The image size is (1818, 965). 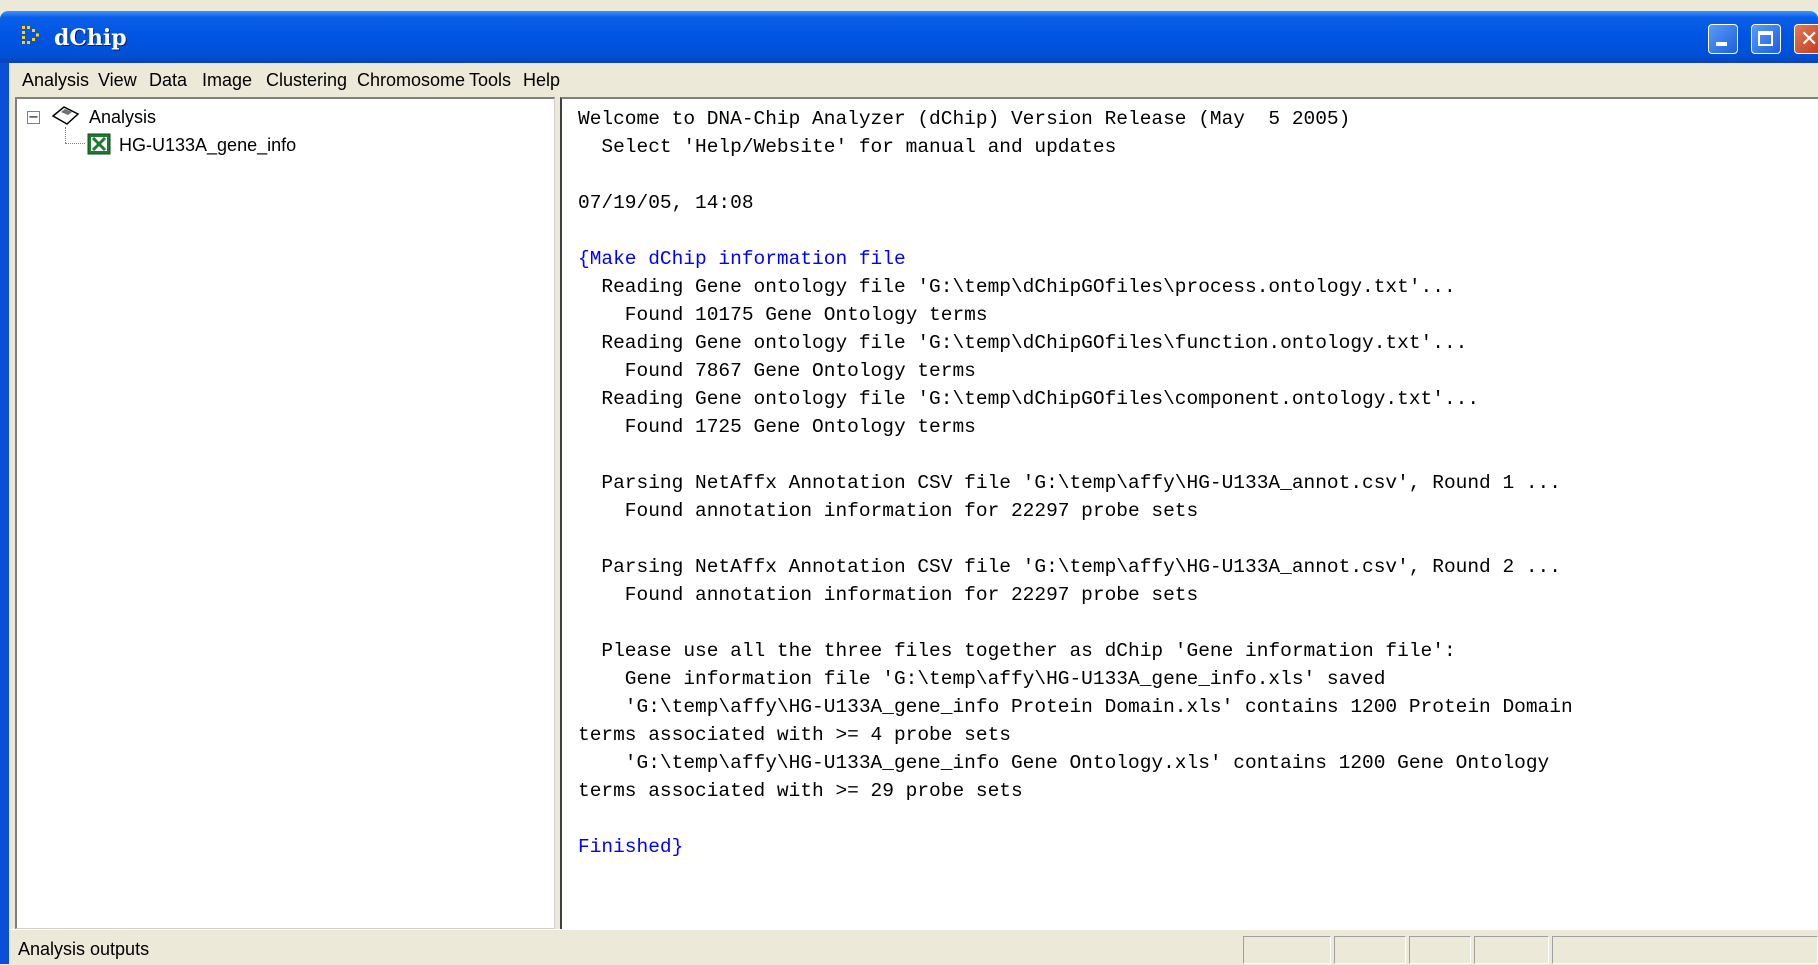 What do you see at coordinates (777, 427) in the screenshot?
I see `log-line: Found 1725 Gene Ontology terms` at bounding box center [777, 427].